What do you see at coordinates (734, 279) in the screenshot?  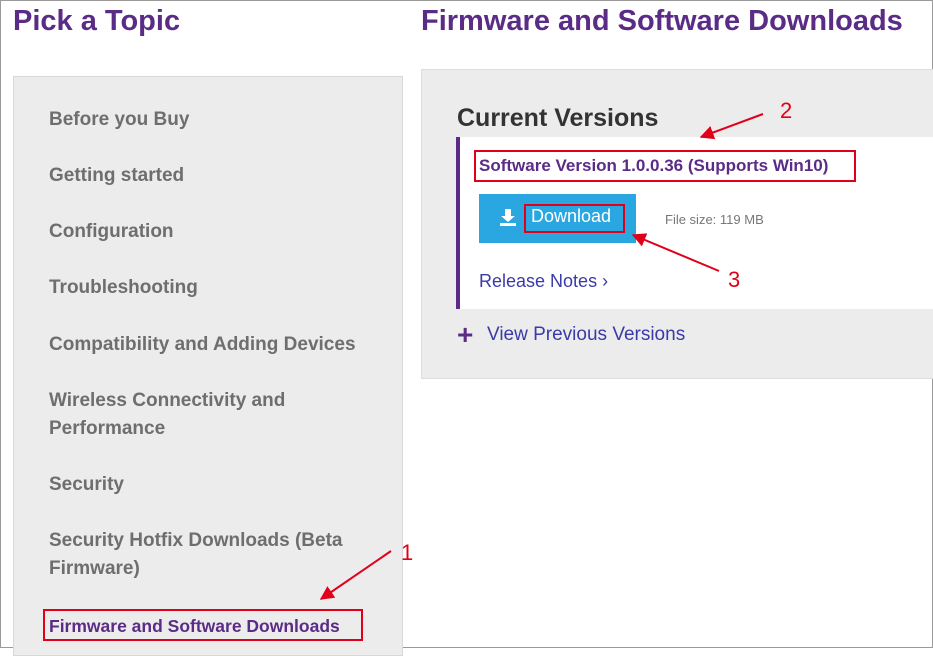 I see `annotation-number-3: 3` at bounding box center [734, 279].